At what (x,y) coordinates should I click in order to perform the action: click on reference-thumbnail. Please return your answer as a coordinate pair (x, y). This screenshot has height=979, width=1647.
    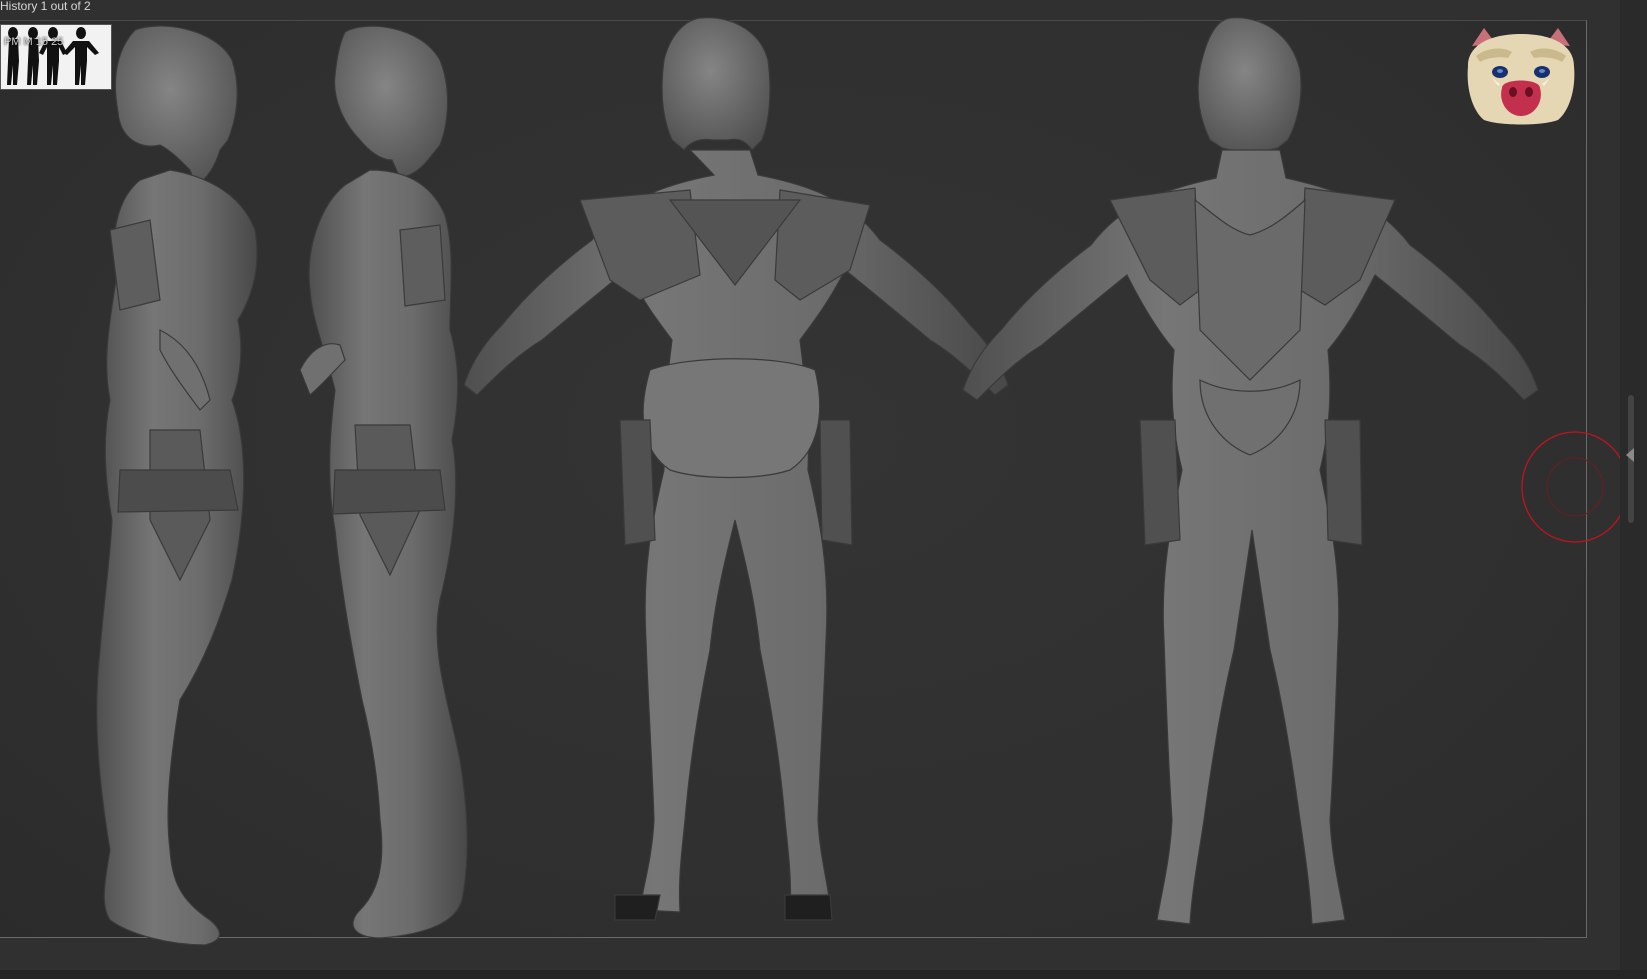
    Looking at the image, I should click on (56, 57).